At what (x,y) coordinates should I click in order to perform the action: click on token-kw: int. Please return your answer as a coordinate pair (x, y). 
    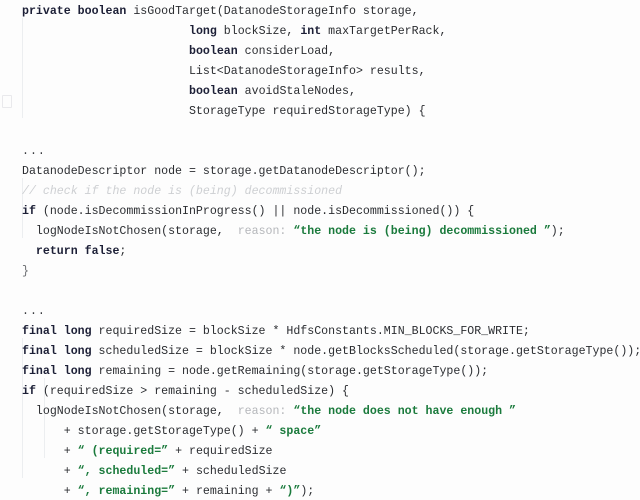
    Looking at the image, I should click on (314, 31).